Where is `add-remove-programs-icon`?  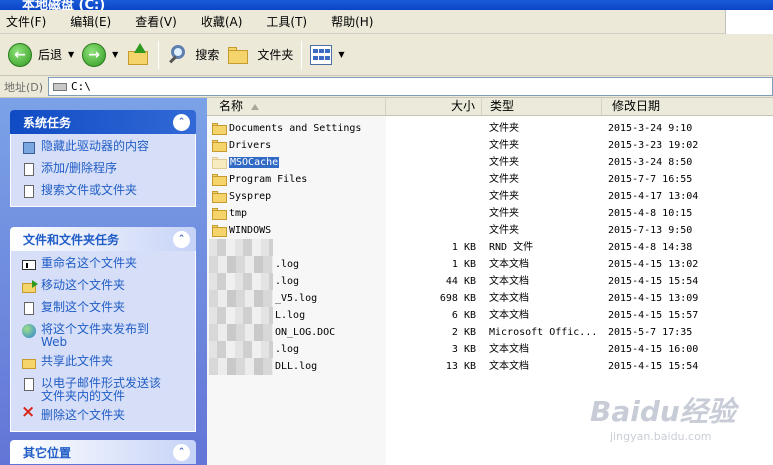 add-remove-programs-icon is located at coordinates (29, 170).